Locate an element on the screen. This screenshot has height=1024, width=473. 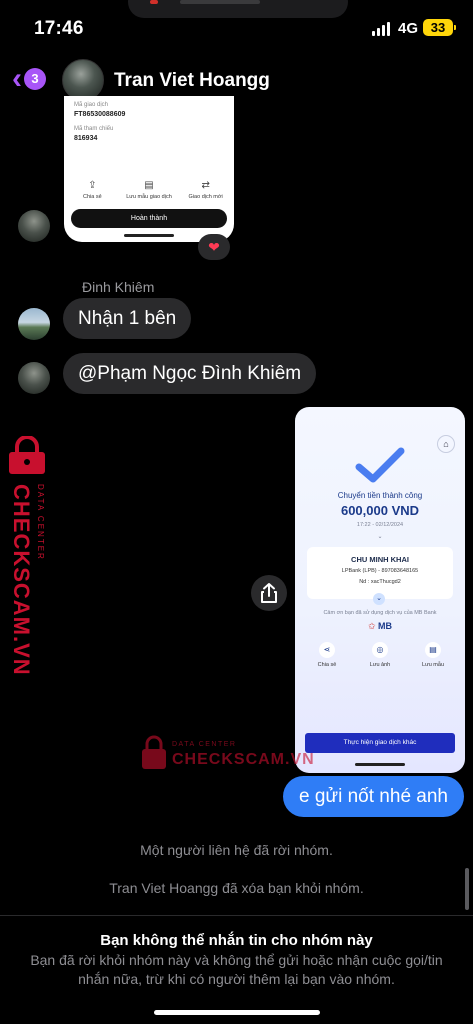
transfer-memo: Nd : xacThucgd2 is located at coordinates (380, 582).